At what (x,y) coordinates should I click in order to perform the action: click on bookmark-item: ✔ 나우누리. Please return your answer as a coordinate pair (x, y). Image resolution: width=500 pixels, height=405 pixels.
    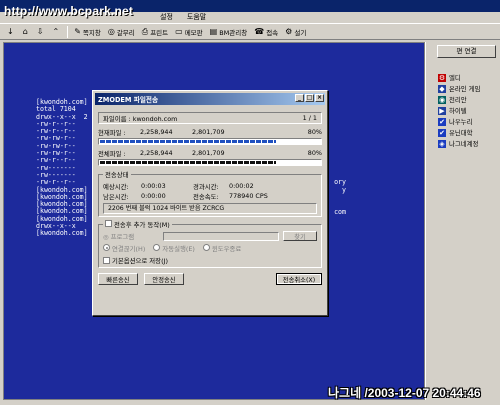
    Looking at the image, I should click on (469, 121).